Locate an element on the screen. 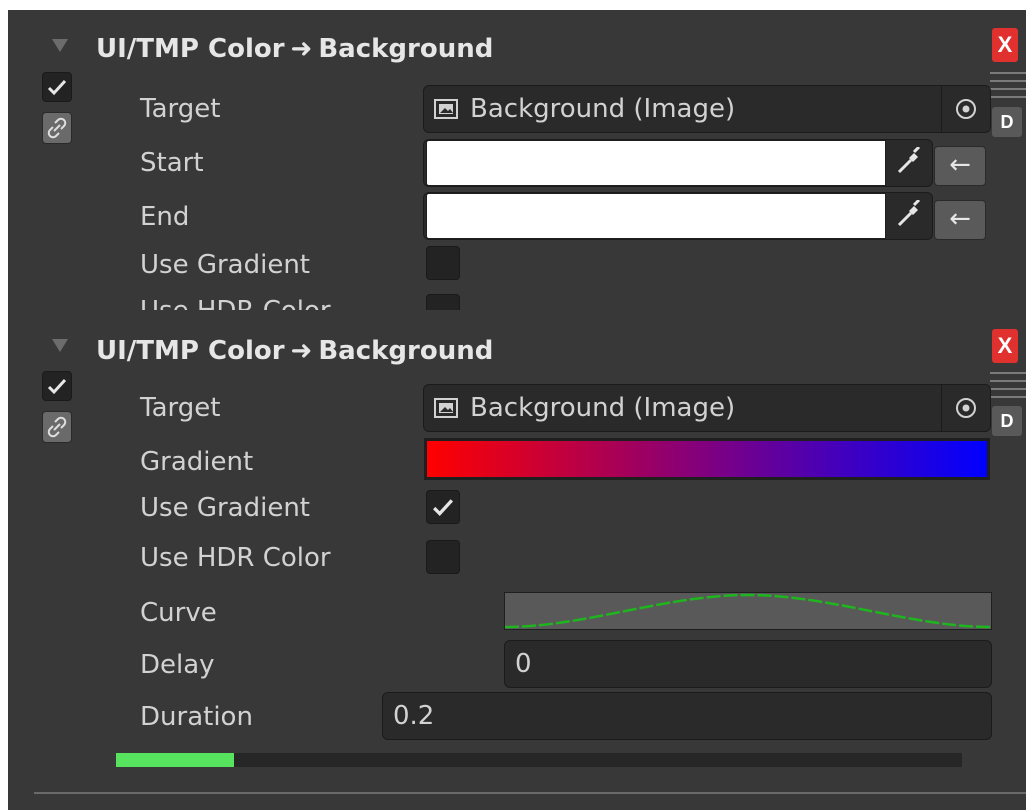  ease-curve is located at coordinates (748, 611).